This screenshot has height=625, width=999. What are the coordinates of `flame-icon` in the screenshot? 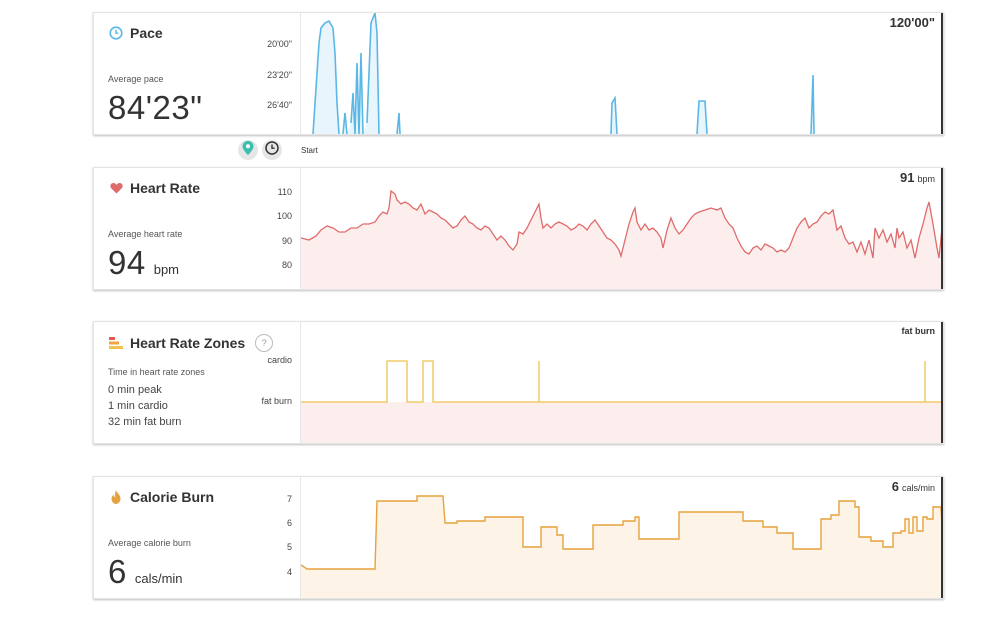 It's located at (116, 497).